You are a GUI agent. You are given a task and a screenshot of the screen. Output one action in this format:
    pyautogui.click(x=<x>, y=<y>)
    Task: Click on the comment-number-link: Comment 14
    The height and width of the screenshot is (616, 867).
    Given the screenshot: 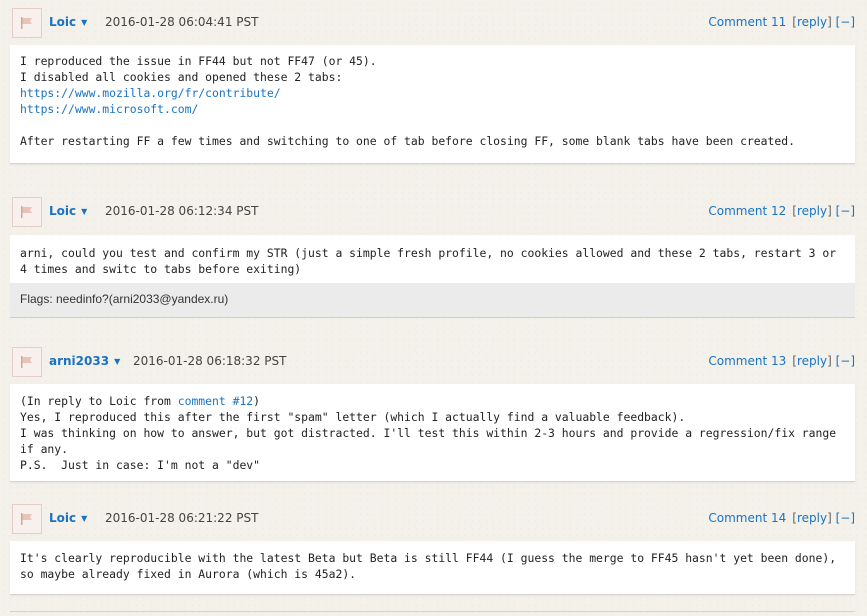 What is the action you would take?
    pyautogui.click(x=747, y=518)
    